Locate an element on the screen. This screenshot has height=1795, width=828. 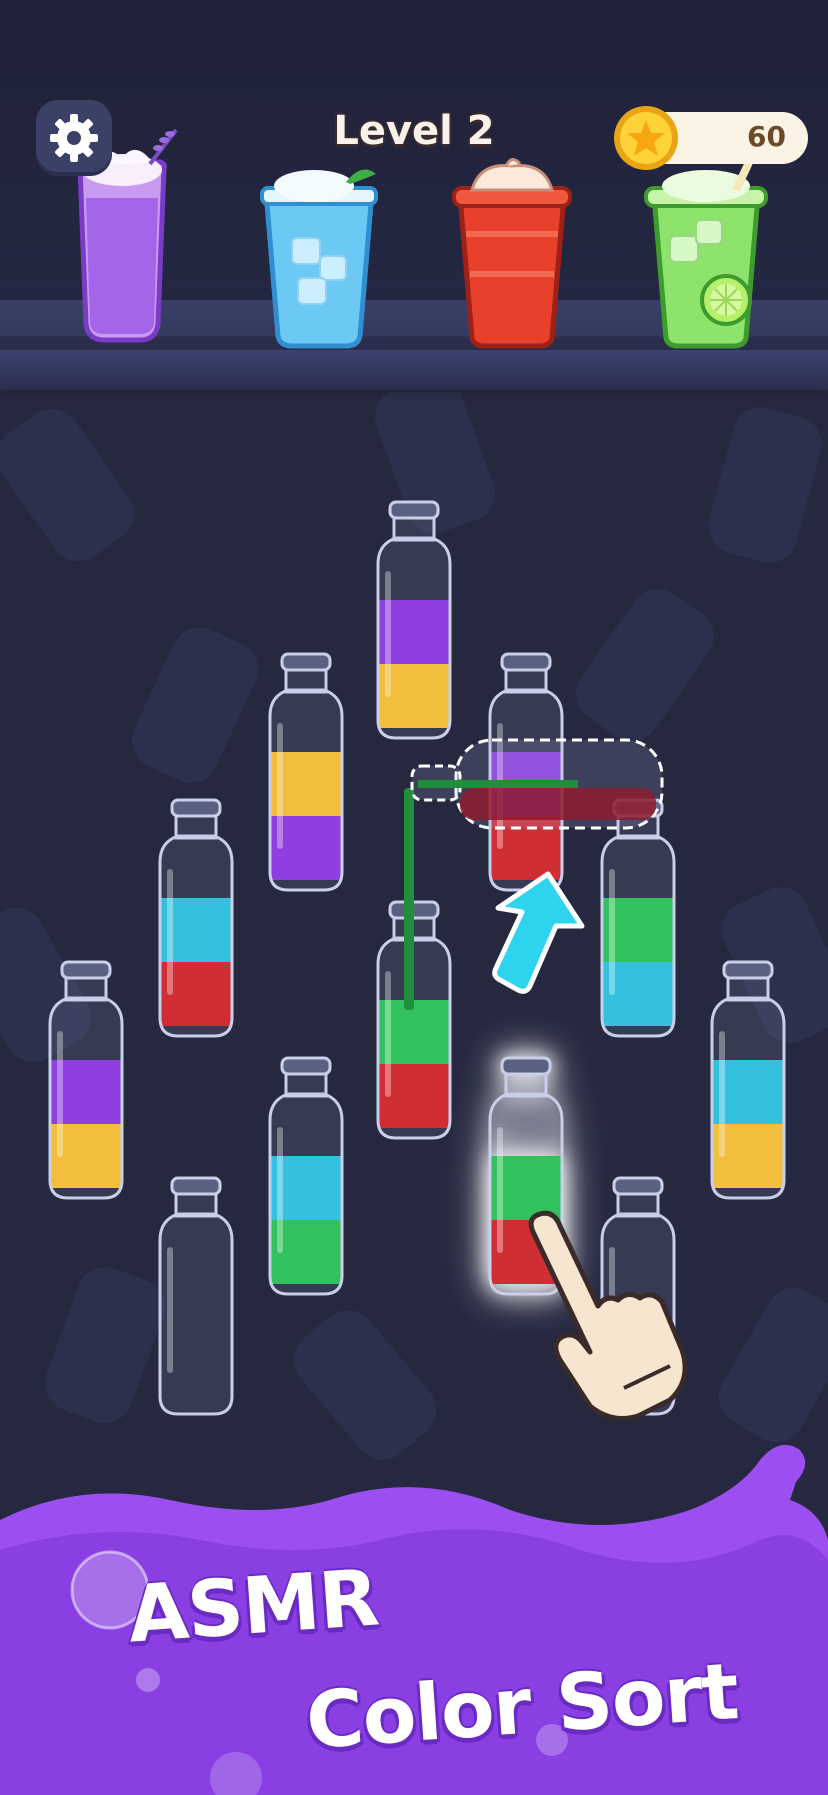
arrow-up-icon is located at coordinates (538, 932).